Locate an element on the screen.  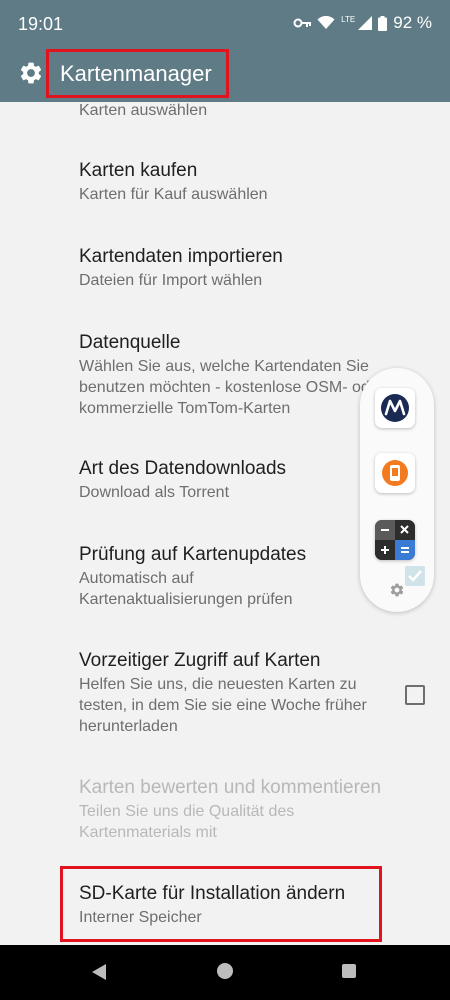
phone-manager-app-icon is located at coordinates (395, 473).